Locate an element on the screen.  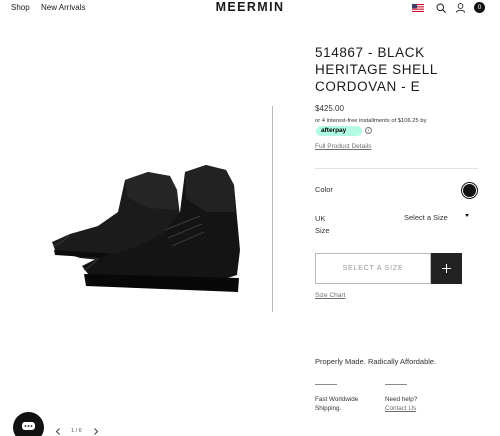
feature-shipping-line1: Fast Worldwide is located at coordinates (337, 399).